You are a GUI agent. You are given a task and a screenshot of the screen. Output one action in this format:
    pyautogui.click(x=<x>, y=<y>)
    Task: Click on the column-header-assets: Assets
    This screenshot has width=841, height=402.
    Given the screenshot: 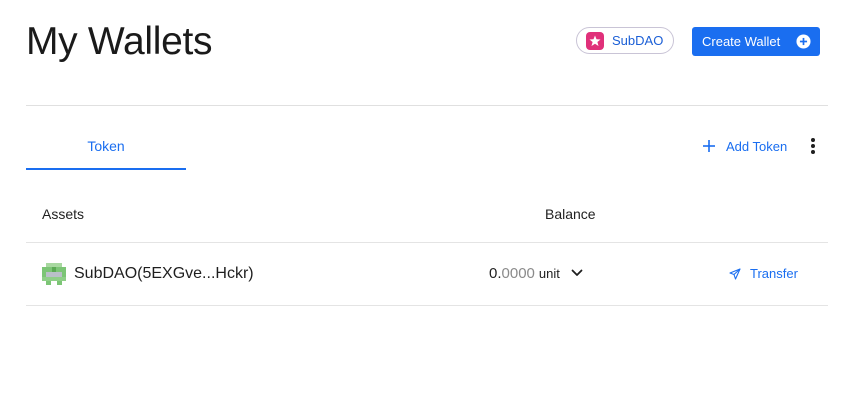 What is the action you would take?
    pyautogui.click(x=63, y=214)
    